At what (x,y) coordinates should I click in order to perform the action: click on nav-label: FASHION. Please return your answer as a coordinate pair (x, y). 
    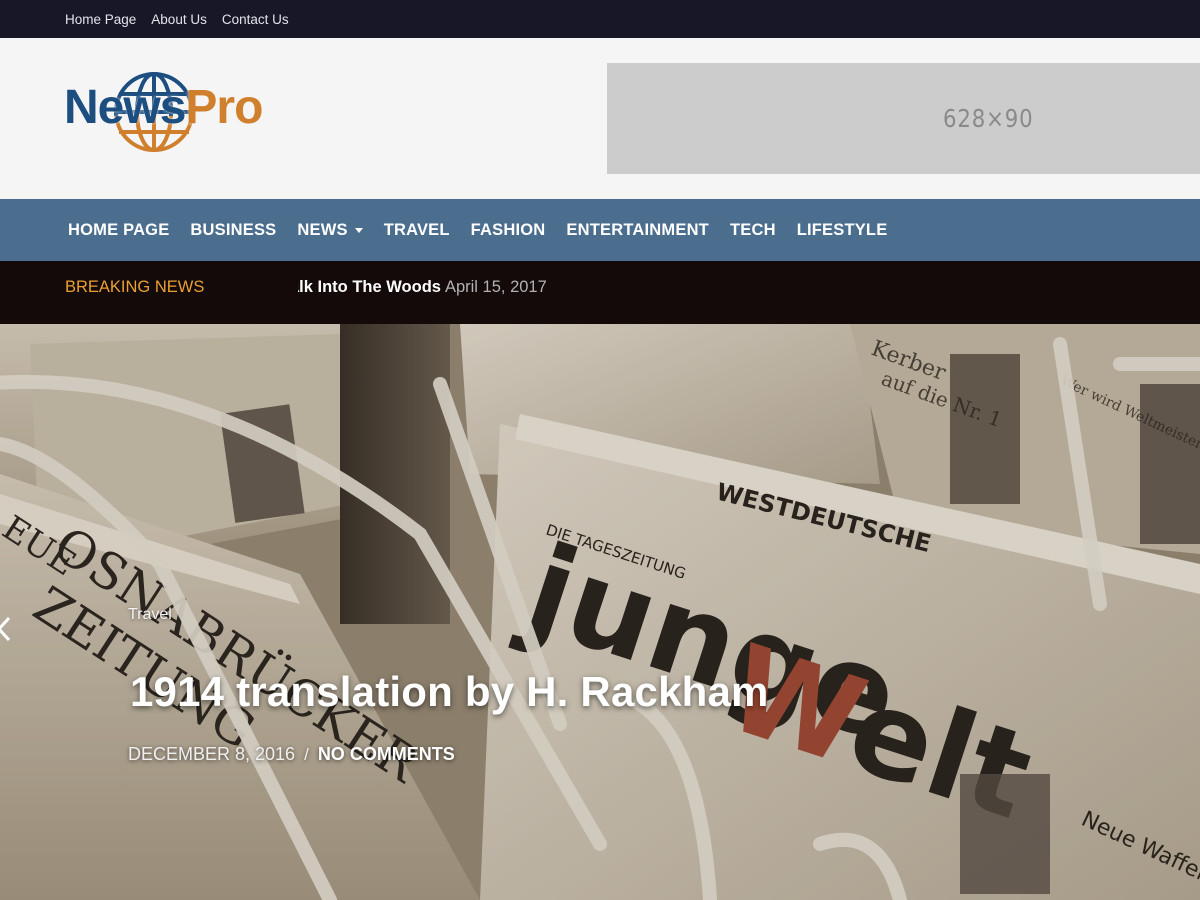
    Looking at the image, I should click on (508, 229).